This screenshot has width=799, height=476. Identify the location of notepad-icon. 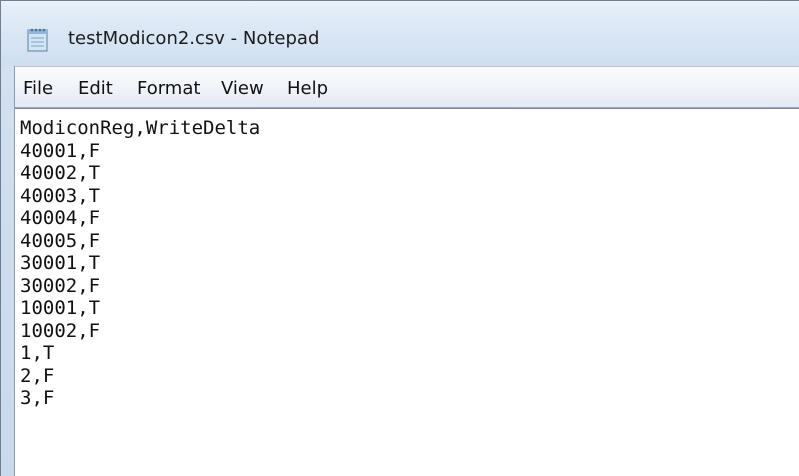
(37, 40).